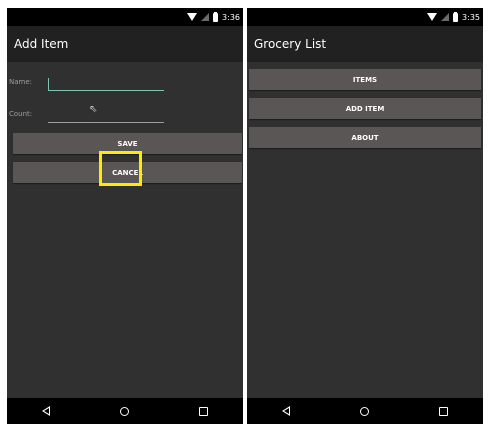 Image resolution: width=490 pixels, height=432 pixels. I want to click on count-label: Count:, so click(21, 114).